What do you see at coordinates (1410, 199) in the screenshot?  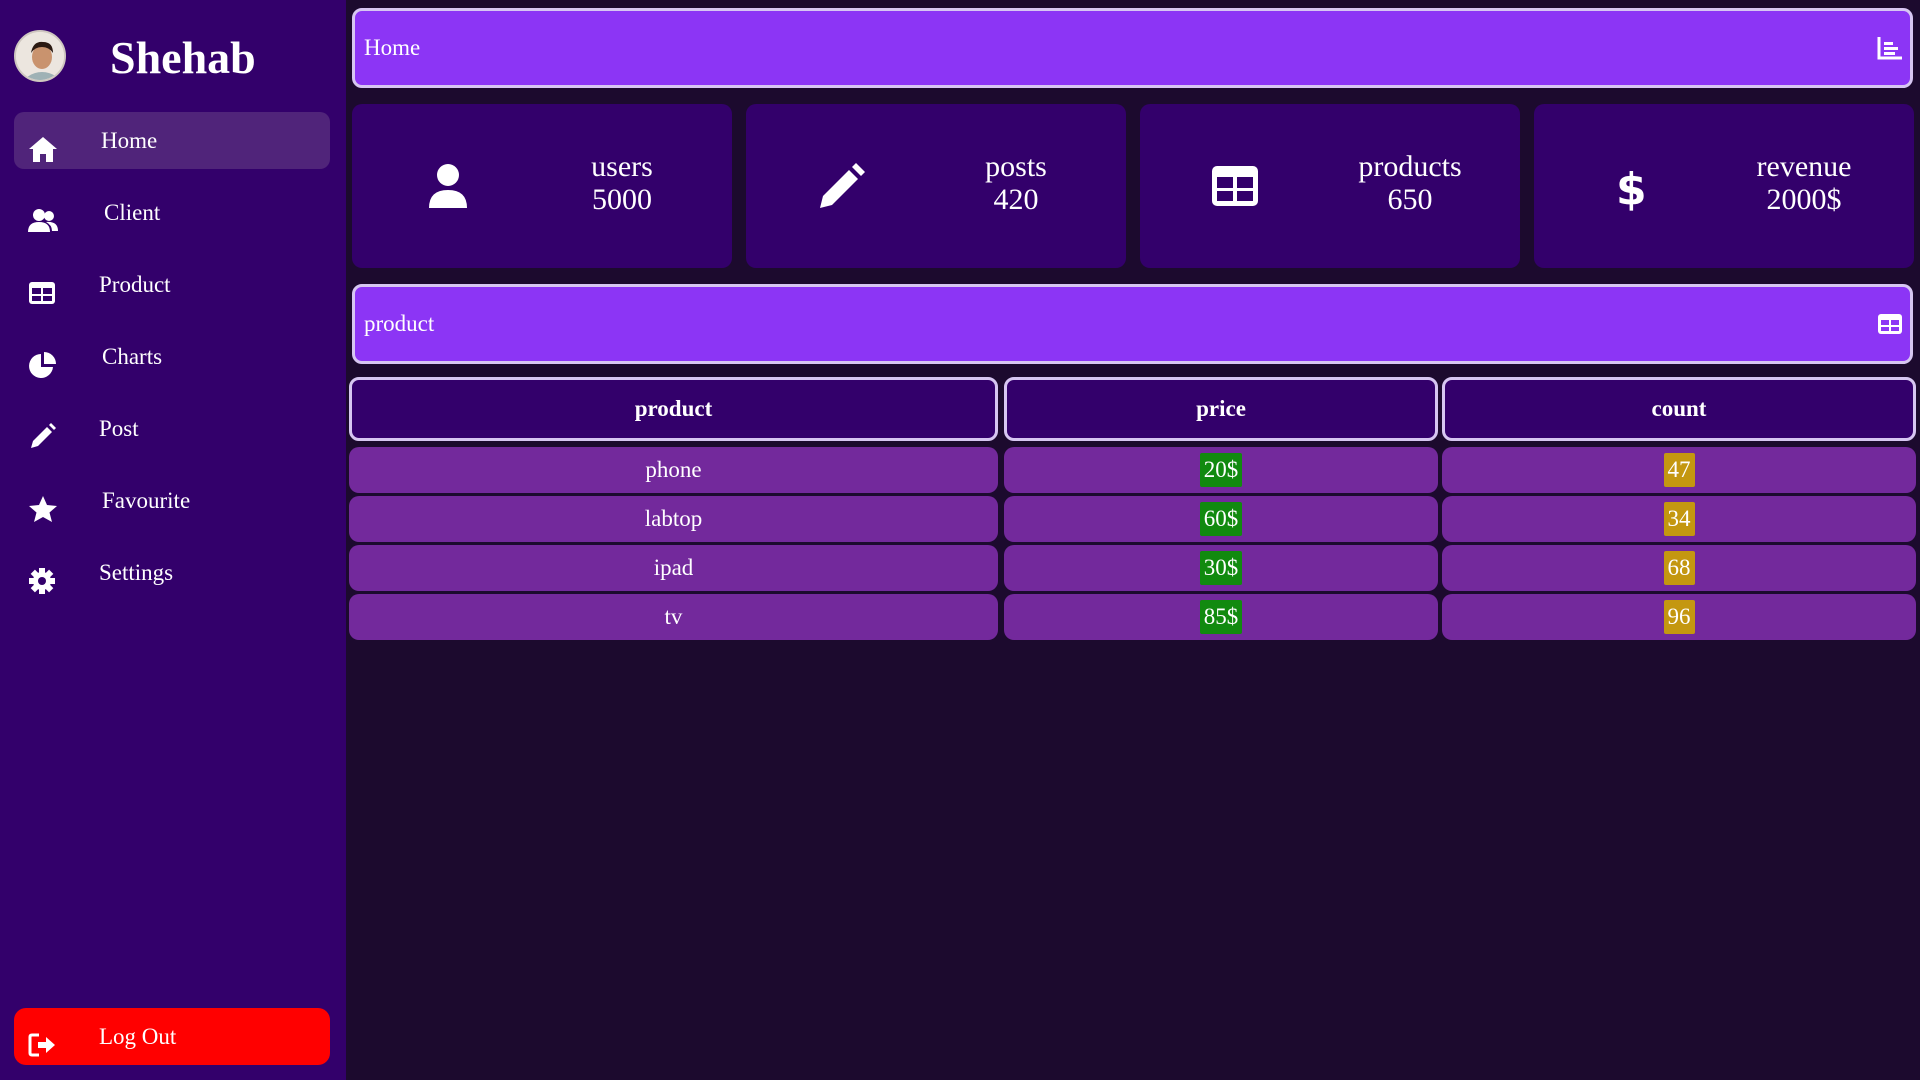 I see `stat-value: 650` at bounding box center [1410, 199].